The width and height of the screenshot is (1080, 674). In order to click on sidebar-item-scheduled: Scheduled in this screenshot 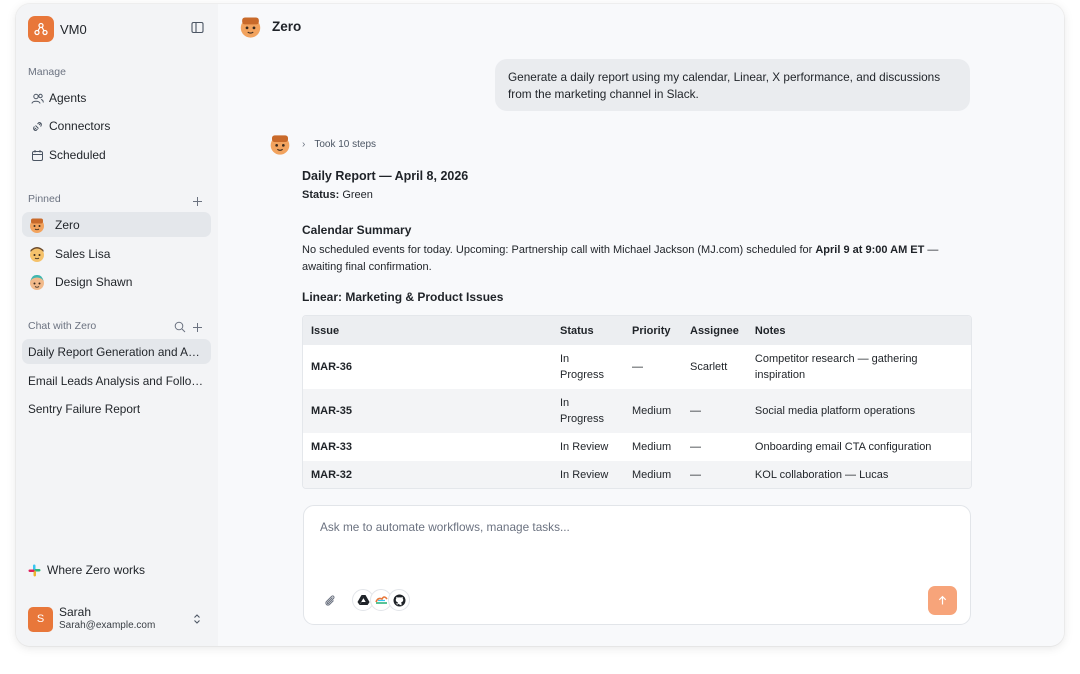, I will do `click(117, 155)`.